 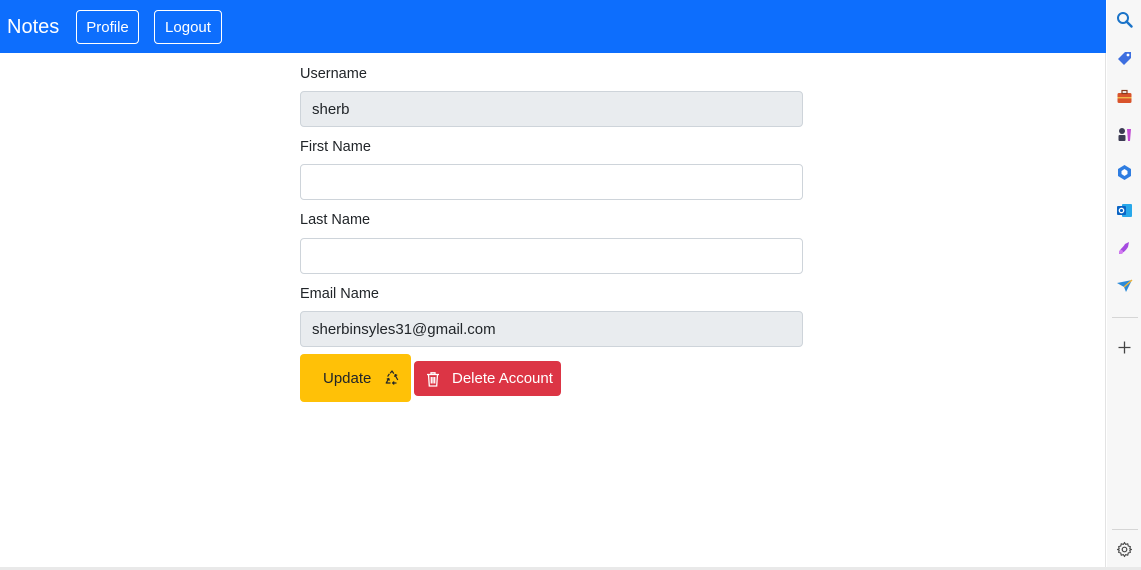 I want to click on first-name-label: First Name, so click(x=335, y=147).